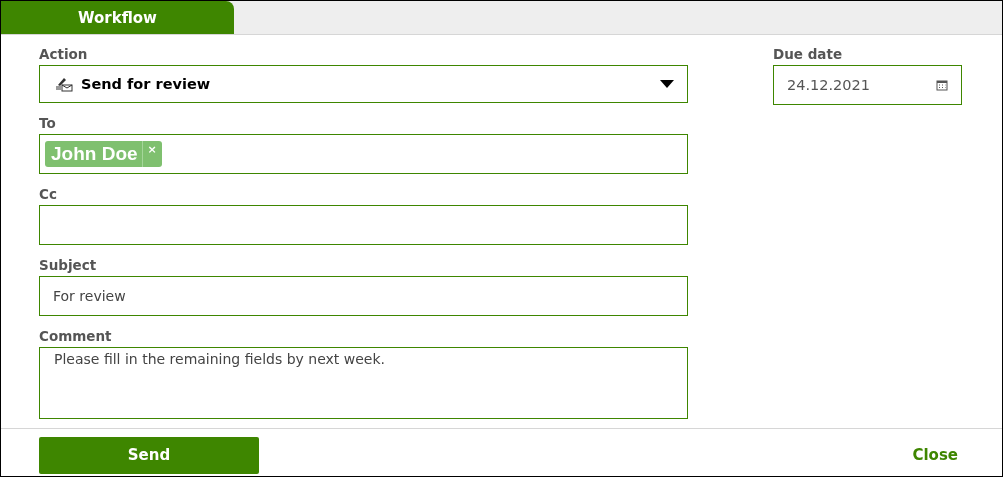 Image resolution: width=1003 pixels, height=477 pixels. I want to click on subject-field: For review, so click(363, 296).